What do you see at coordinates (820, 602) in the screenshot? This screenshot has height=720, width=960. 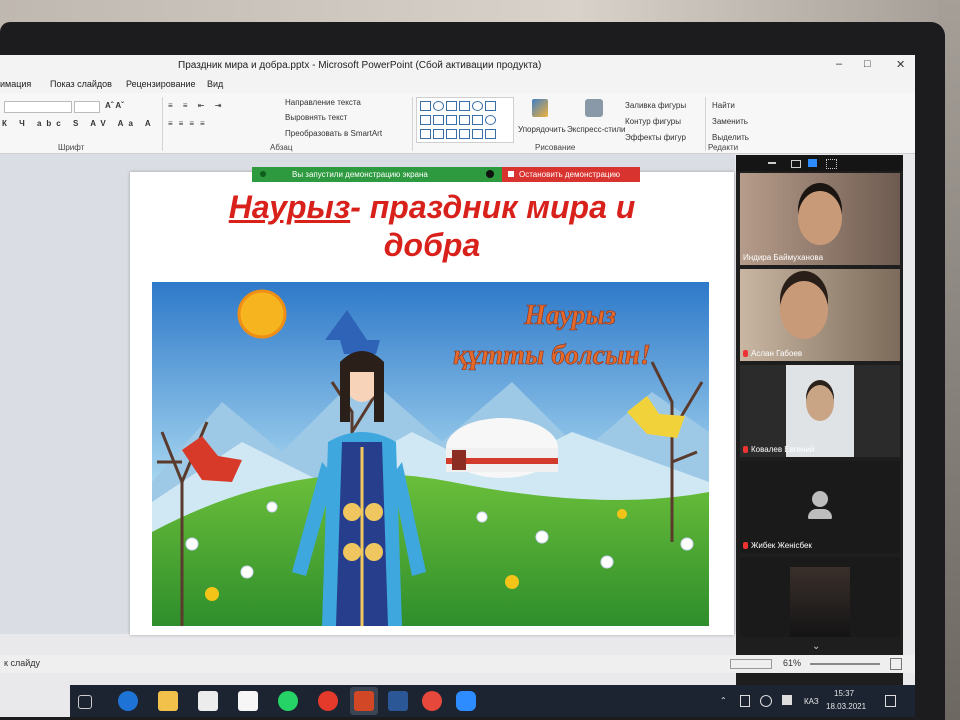 I see `participant-video` at bounding box center [820, 602].